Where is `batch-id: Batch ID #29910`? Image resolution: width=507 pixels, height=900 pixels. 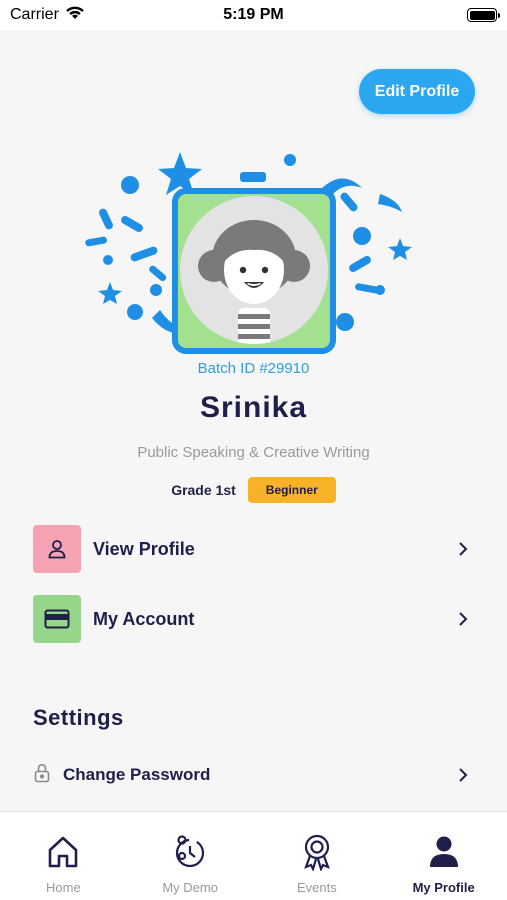 batch-id: Batch ID #29910 is located at coordinates (253, 368).